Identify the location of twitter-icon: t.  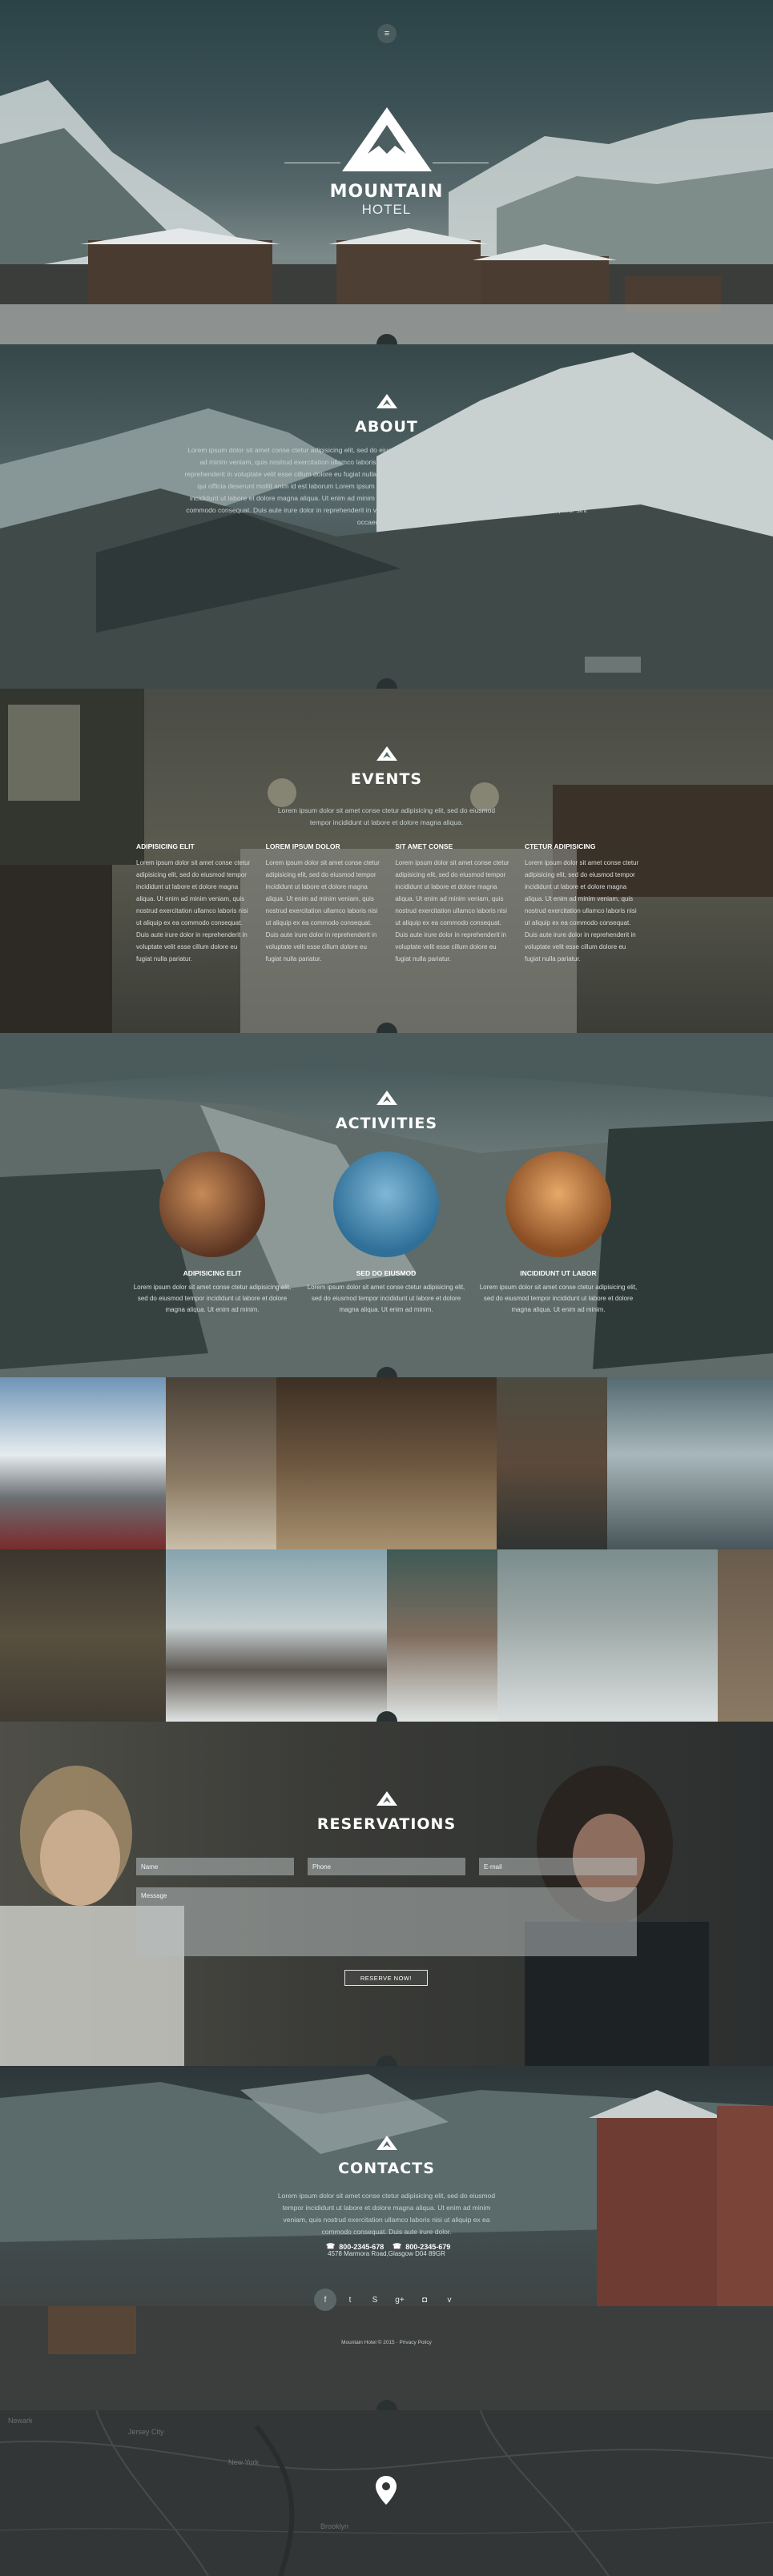
(350, 2300).